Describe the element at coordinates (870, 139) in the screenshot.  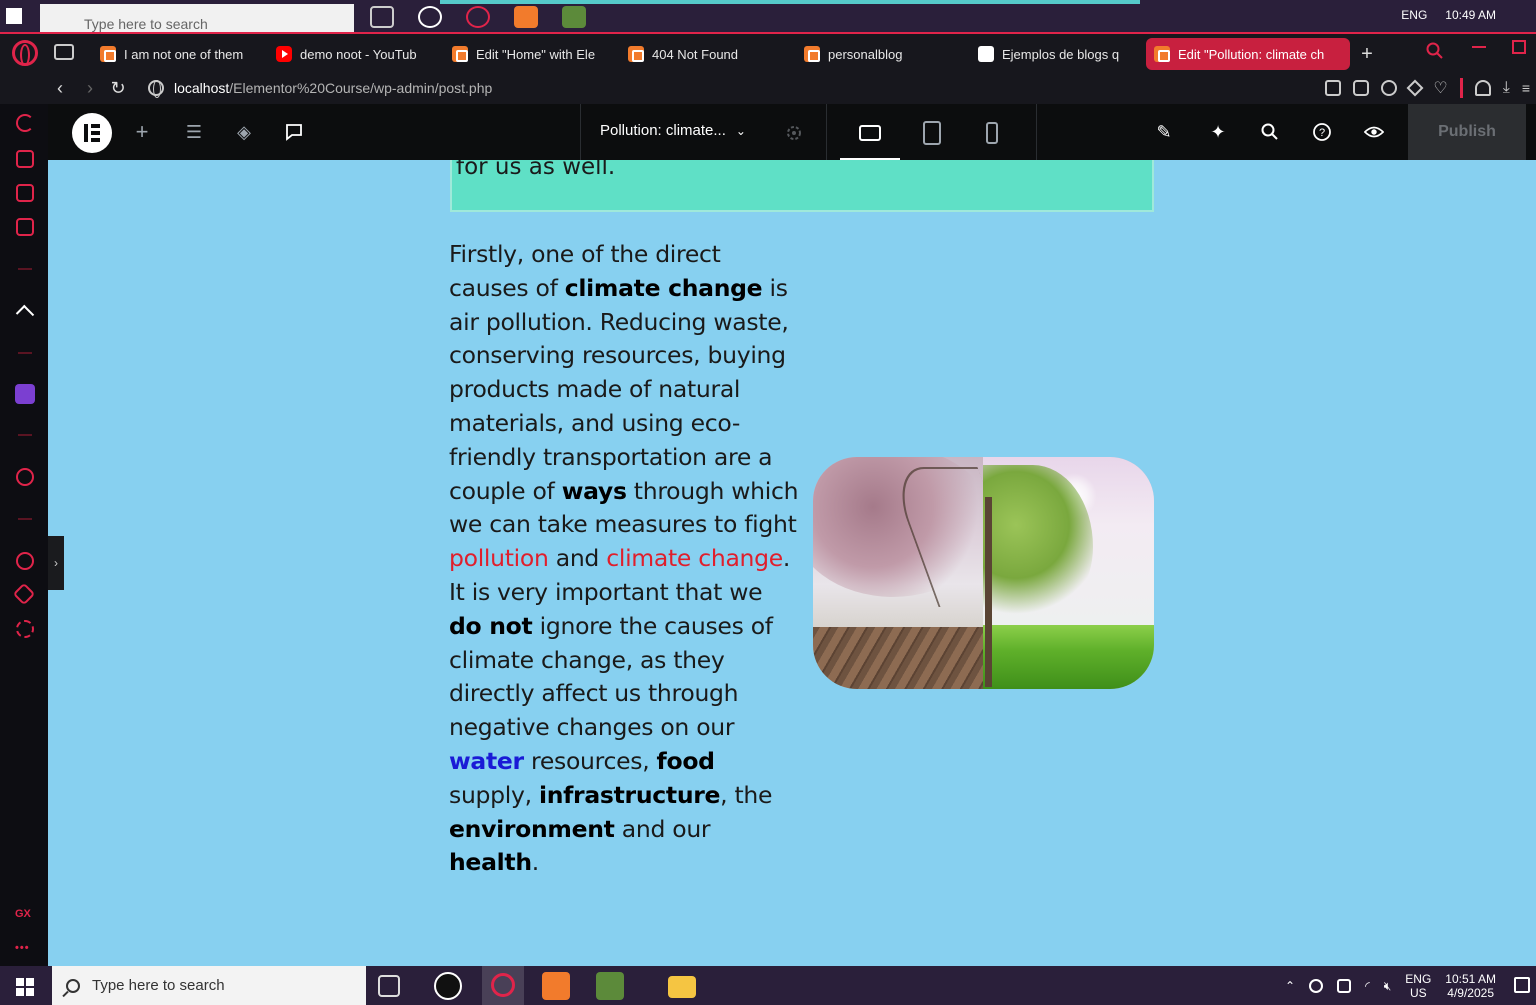
I see `device-desktop` at that location.